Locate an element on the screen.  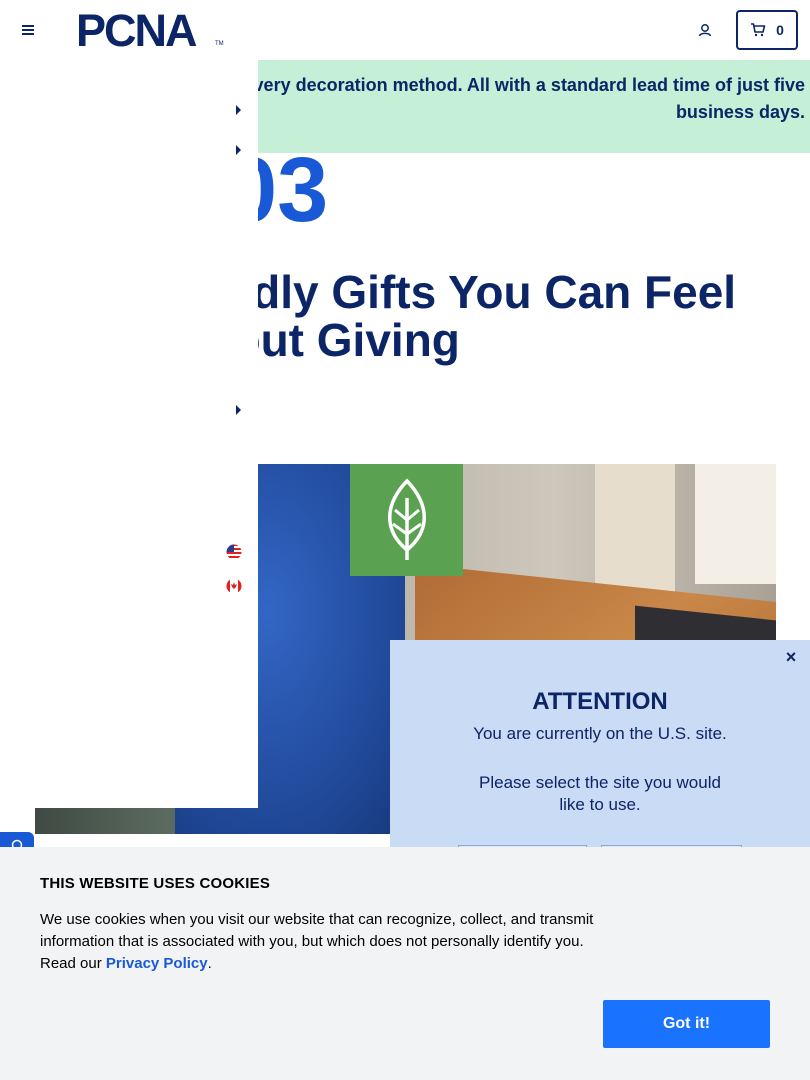
user-icon is located at coordinates (705, 30).